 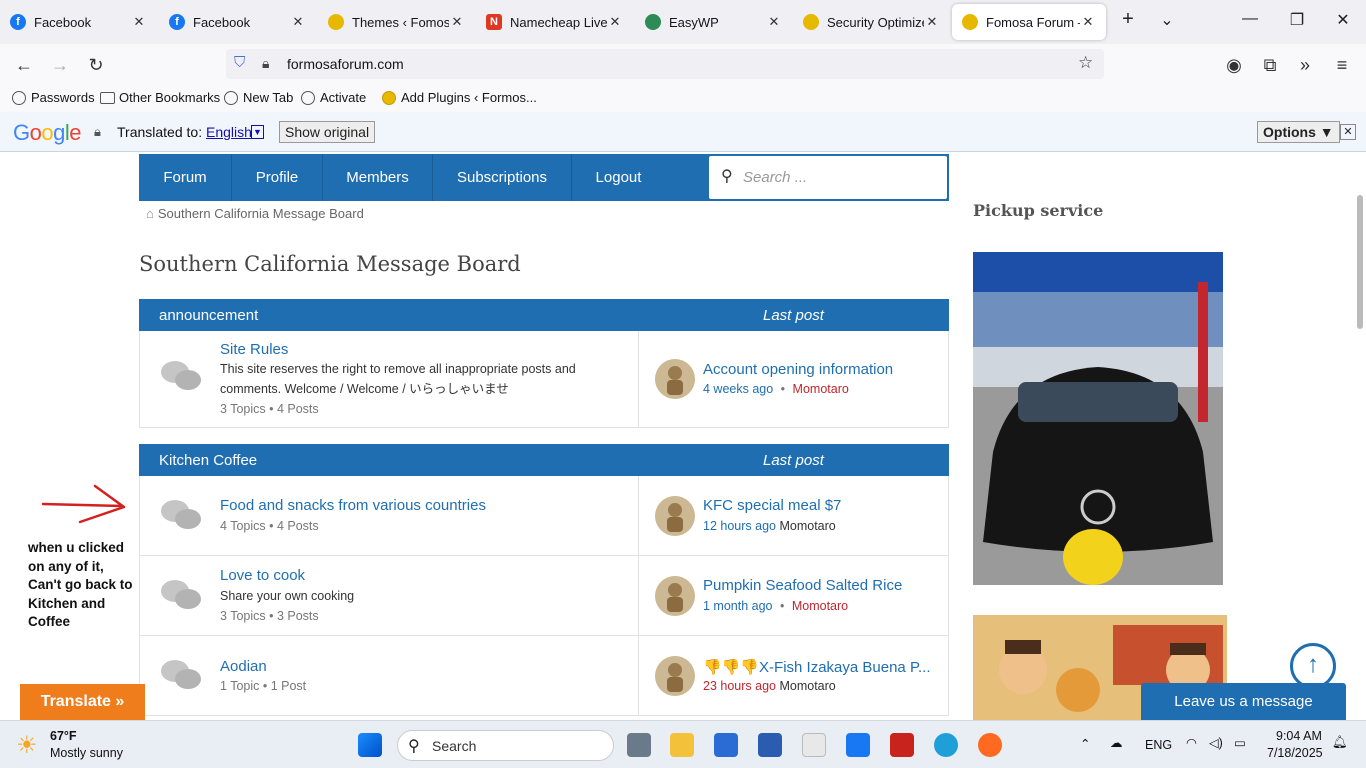 I want to click on forum-title: Aodian, so click(x=243, y=666).